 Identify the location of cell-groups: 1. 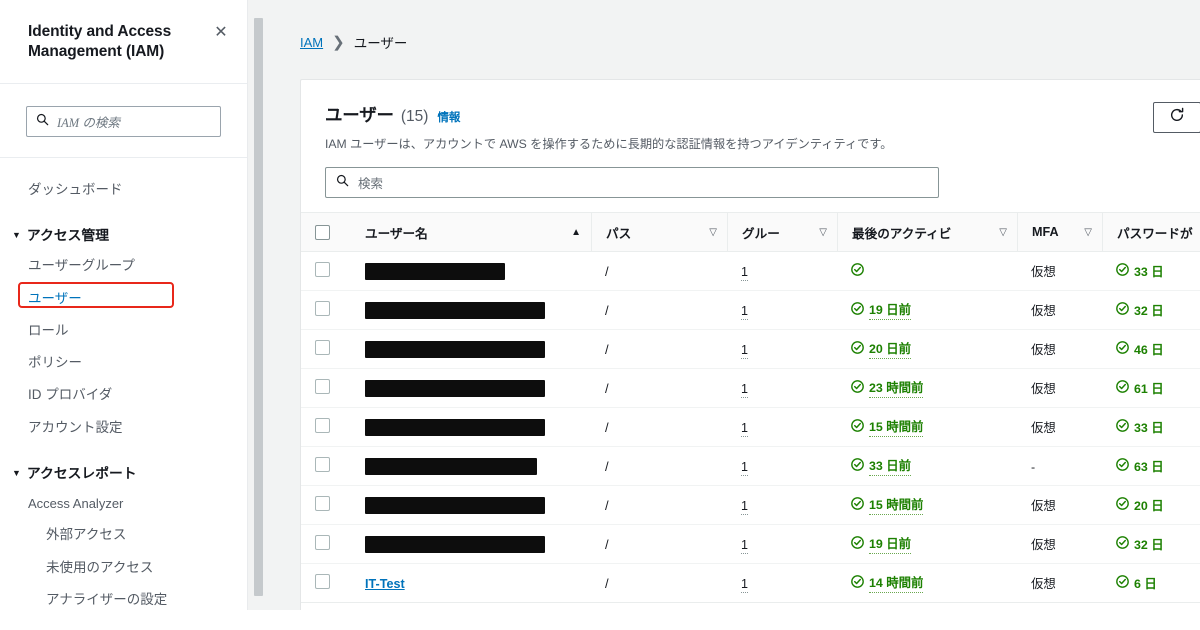
(782, 388).